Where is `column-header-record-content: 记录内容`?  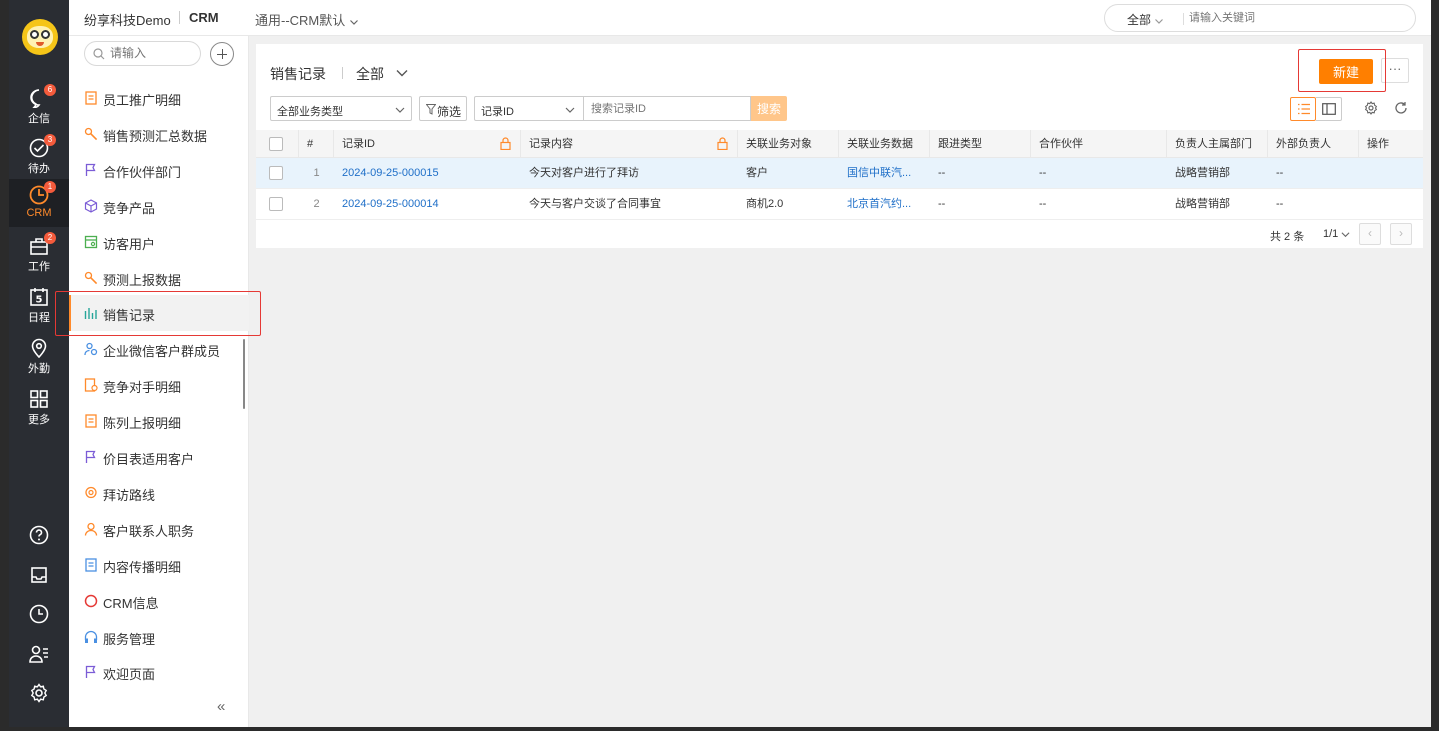 column-header-record-content: 记录内容 is located at coordinates (629, 144).